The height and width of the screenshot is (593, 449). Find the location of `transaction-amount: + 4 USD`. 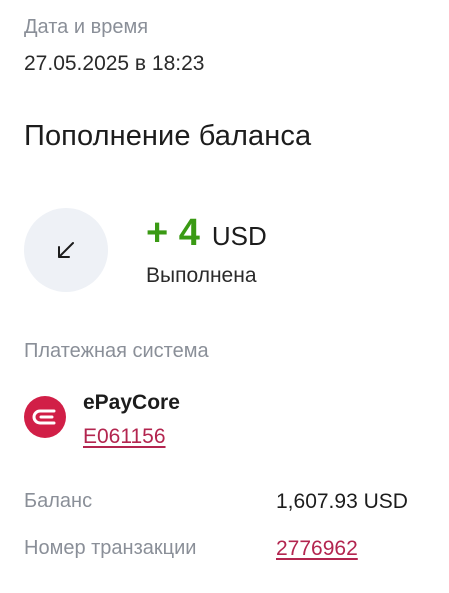

transaction-amount: + 4 USD is located at coordinates (206, 233).